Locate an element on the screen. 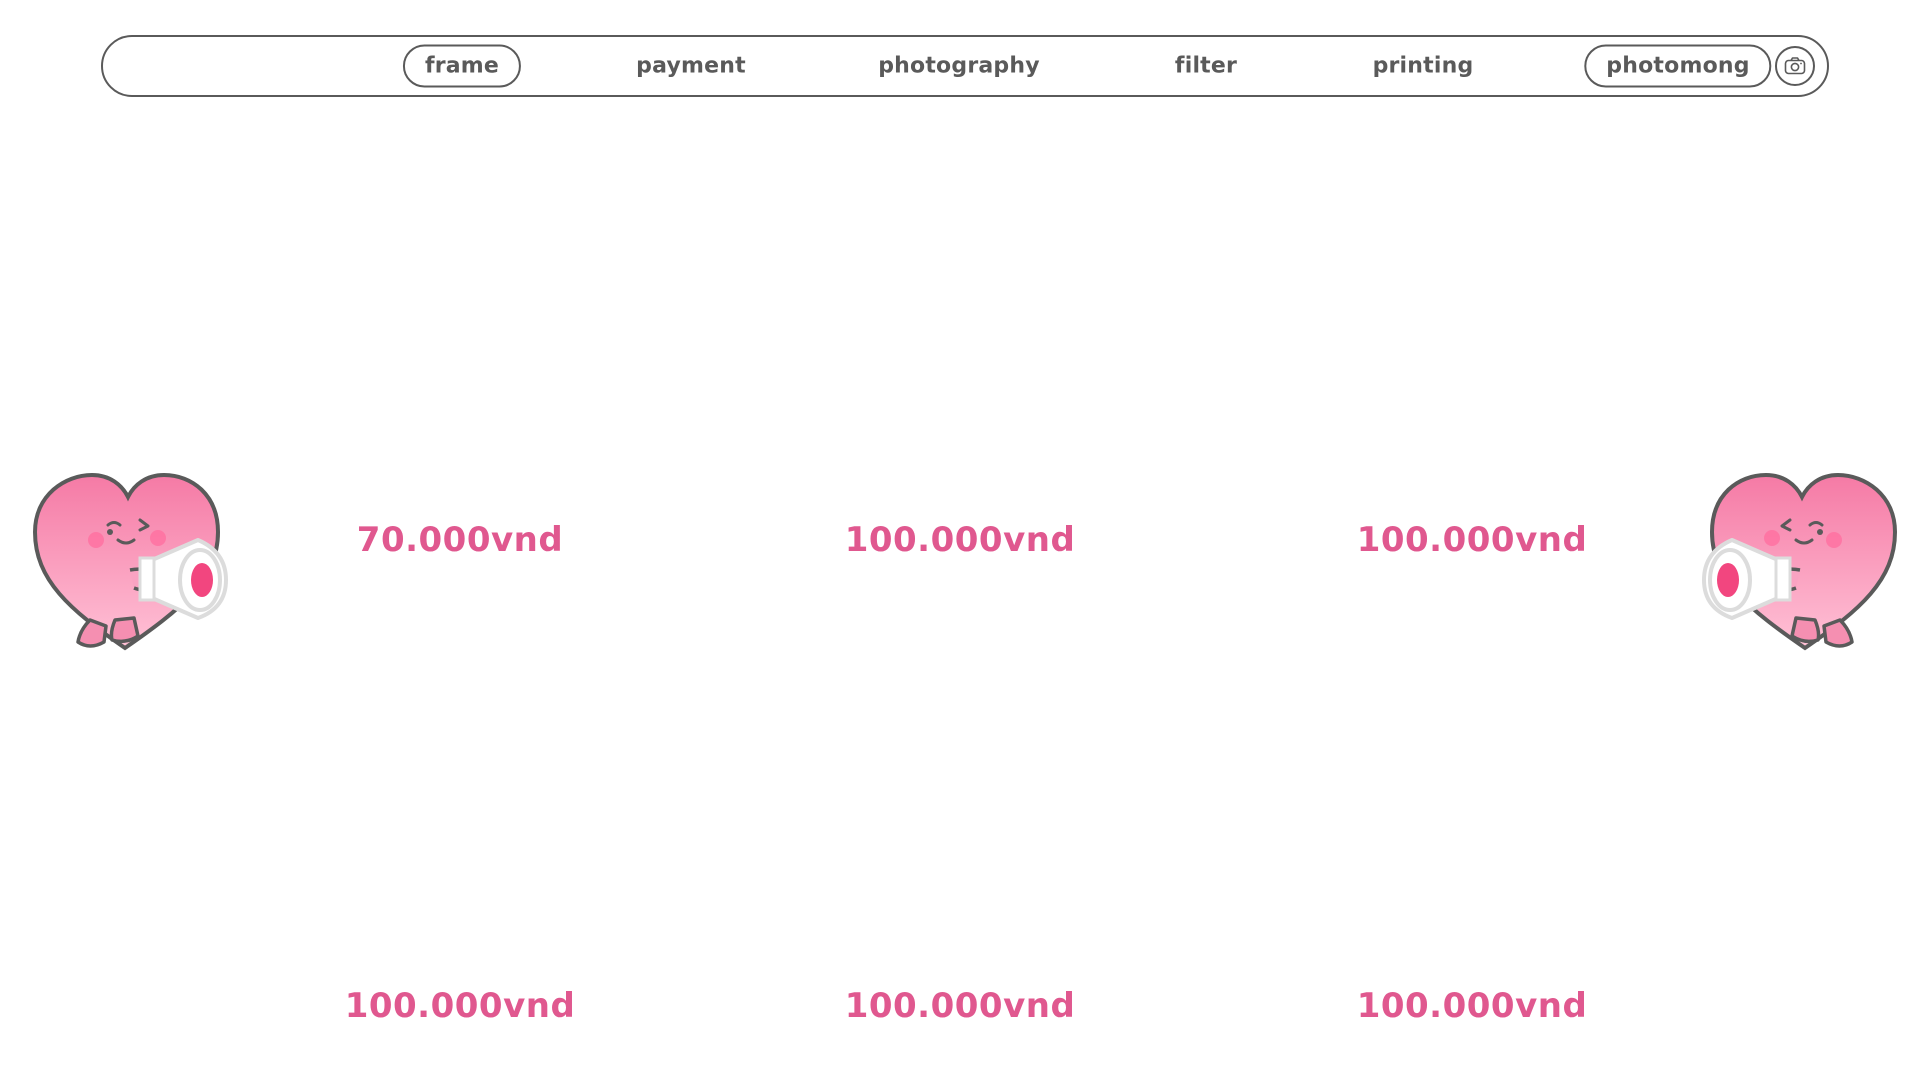 Image resolution: width=1920 pixels, height=1080 pixels. frame-price-1: 70.000vnd is located at coordinates (460, 540).